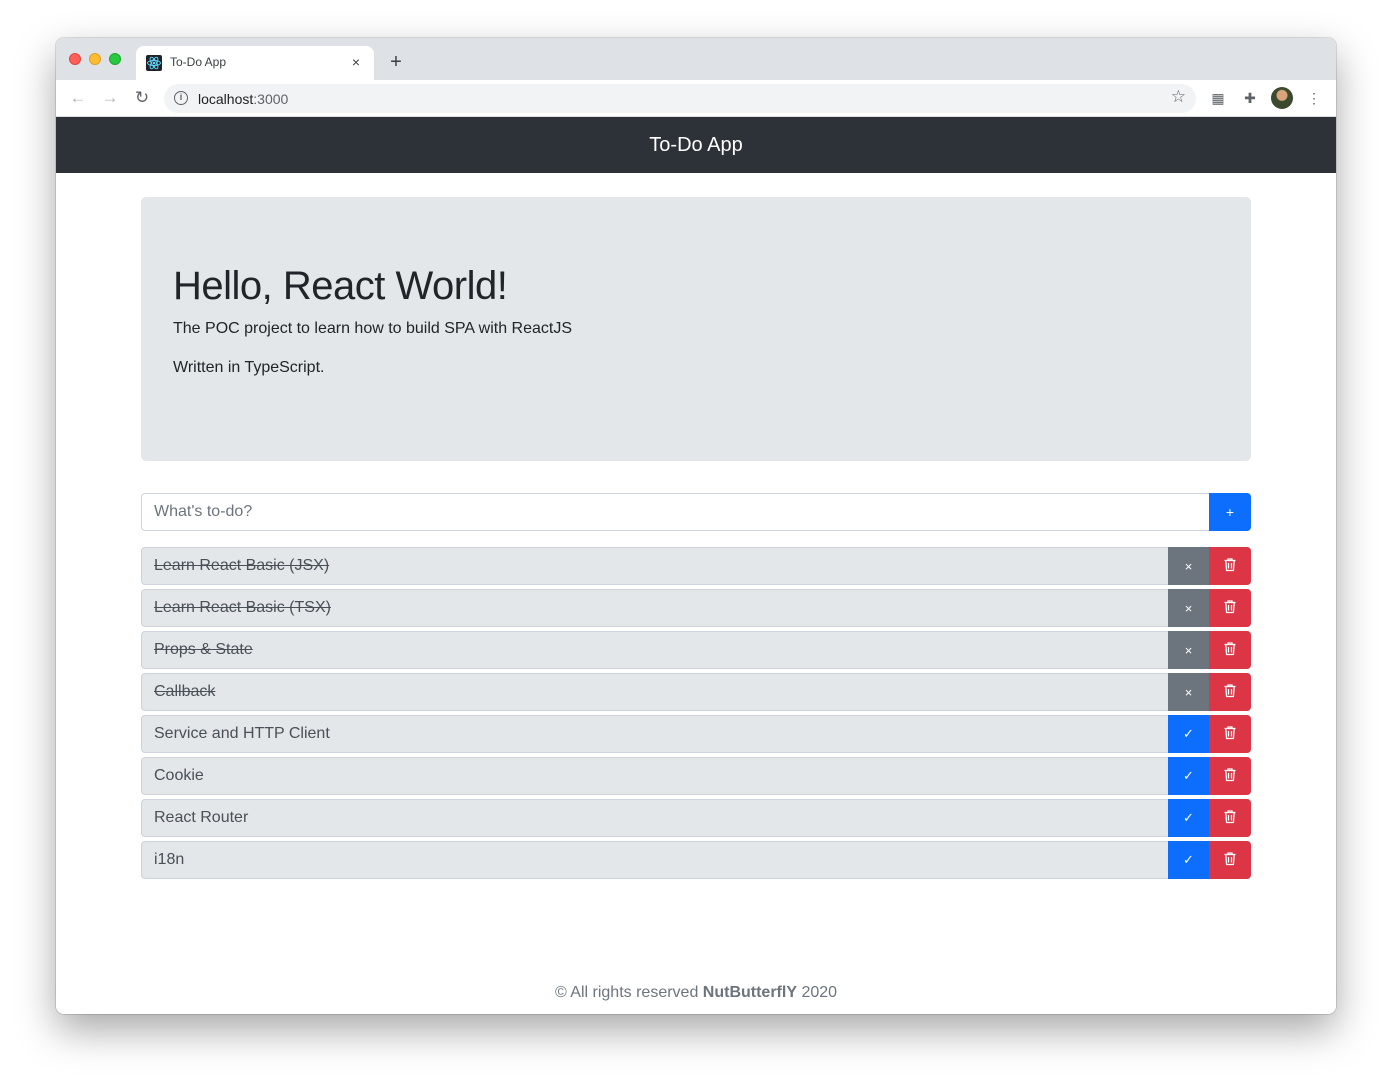 The image size is (1392, 1088). What do you see at coordinates (1230, 512) in the screenshot?
I see `add-todo-button: +` at bounding box center [1230, 512].